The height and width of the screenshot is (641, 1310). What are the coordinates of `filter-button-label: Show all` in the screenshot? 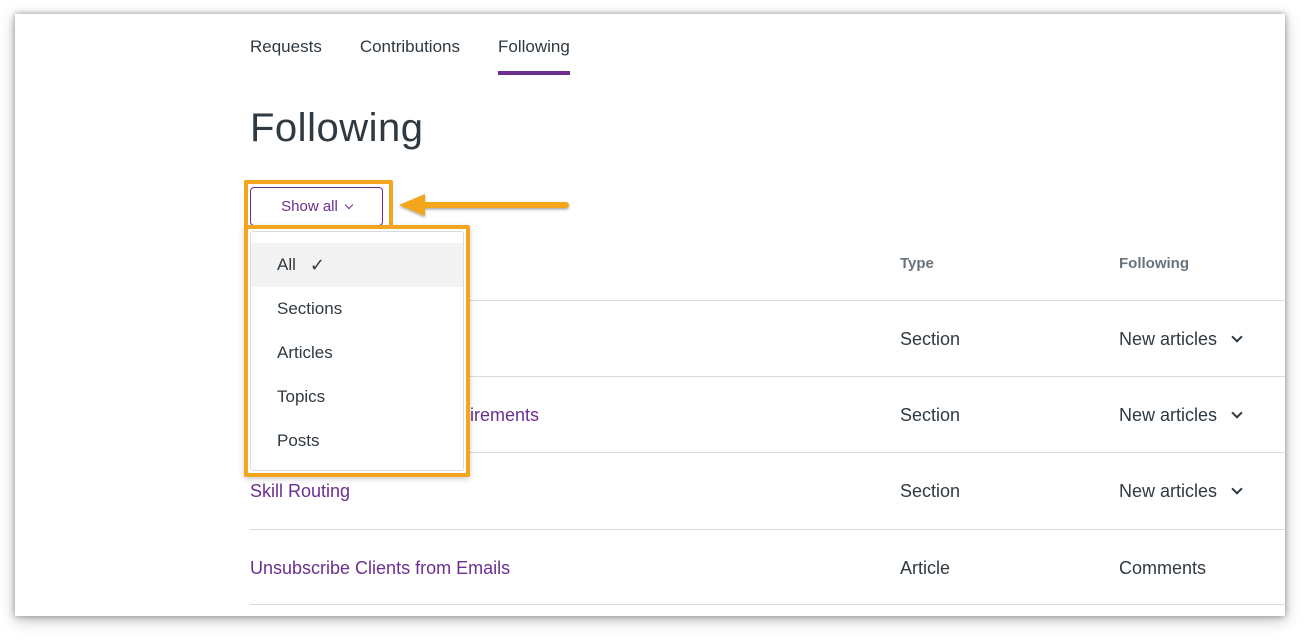 It's located at (309, 206).